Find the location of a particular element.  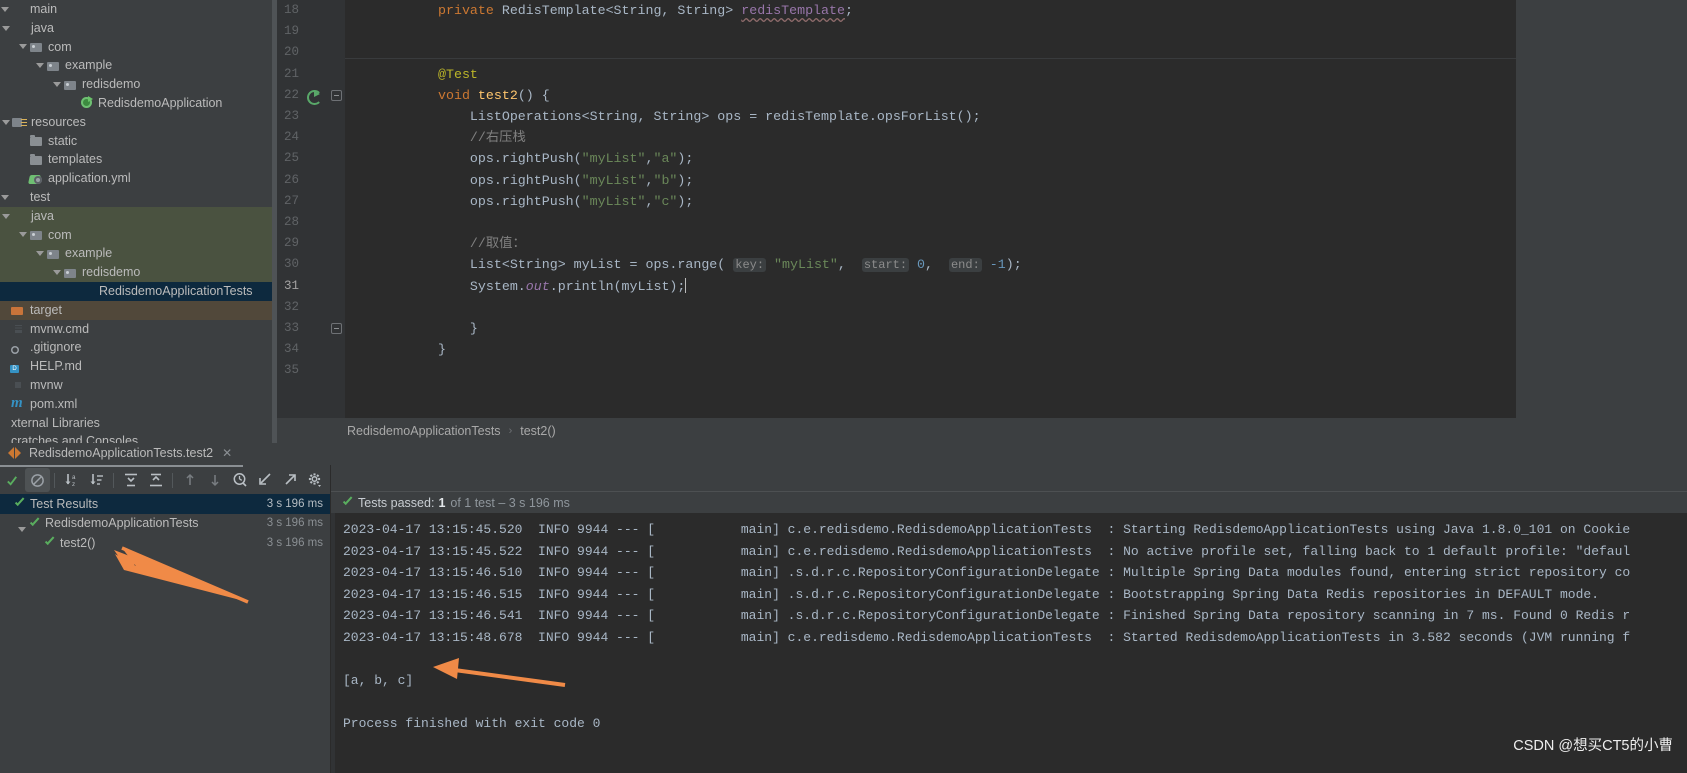

project-tree-item-label: cratches and Consoles is located at coordinates (75, 438).